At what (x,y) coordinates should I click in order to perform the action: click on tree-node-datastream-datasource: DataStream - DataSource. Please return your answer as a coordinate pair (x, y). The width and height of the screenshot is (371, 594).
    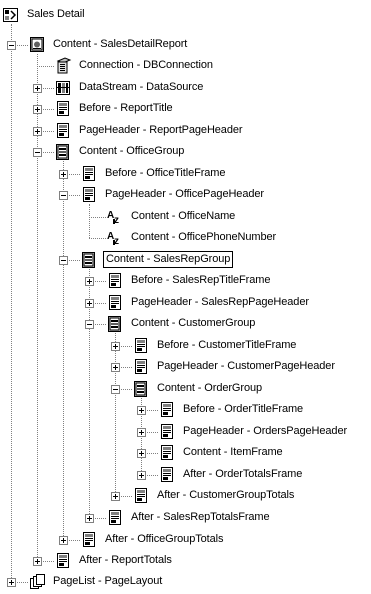
    Looking at the image, I should click on (185, 88).